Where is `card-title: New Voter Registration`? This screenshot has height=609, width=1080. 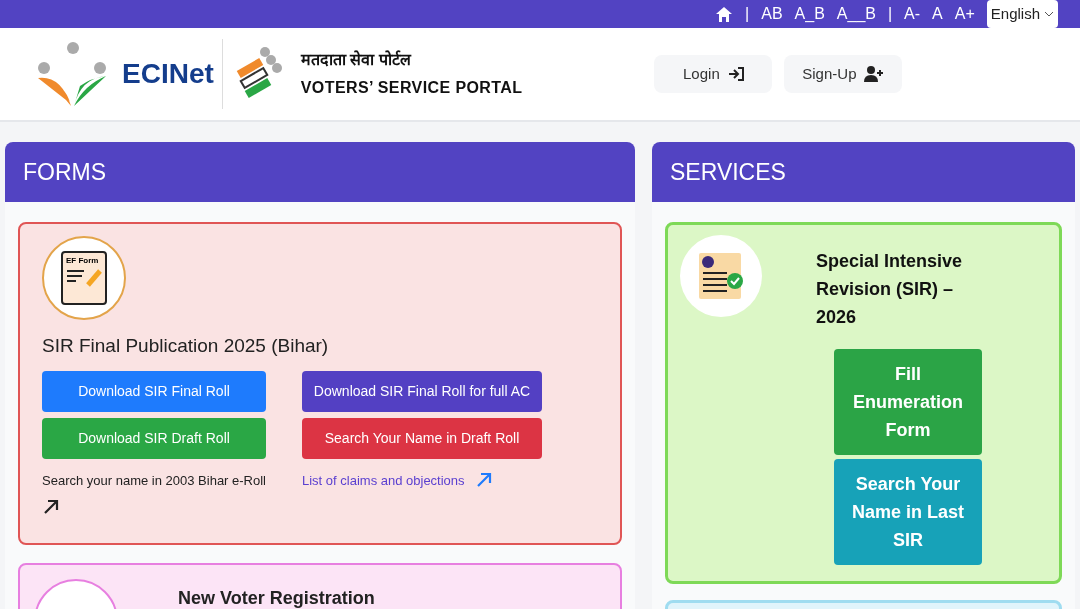 card-title: New Voter Registration is located at coordinates (276, 598).